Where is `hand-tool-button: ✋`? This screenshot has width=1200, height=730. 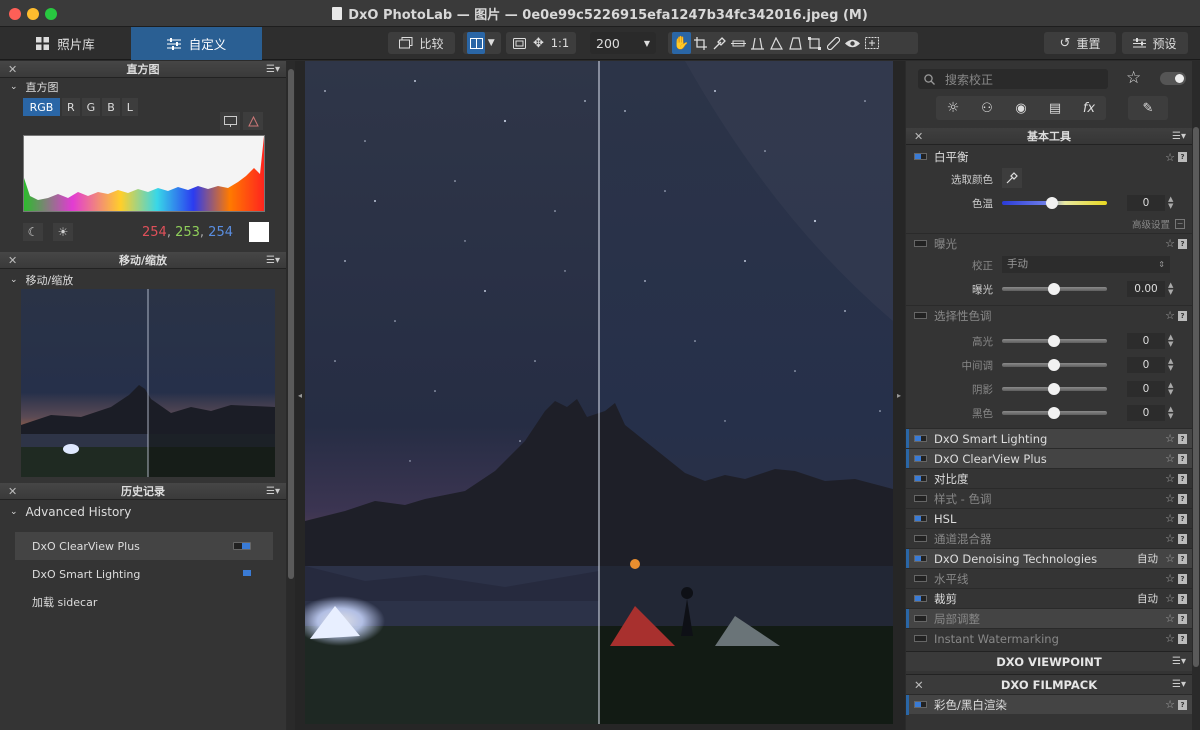
hand-tool-button: ✋ is located at coordinates (681, 43).